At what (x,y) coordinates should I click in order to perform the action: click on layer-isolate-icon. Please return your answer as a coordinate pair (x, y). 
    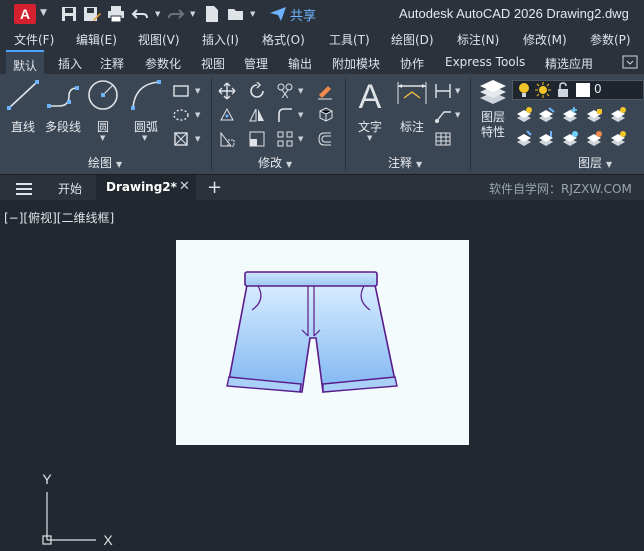
    Looking at the image, I should click on (546, 115).